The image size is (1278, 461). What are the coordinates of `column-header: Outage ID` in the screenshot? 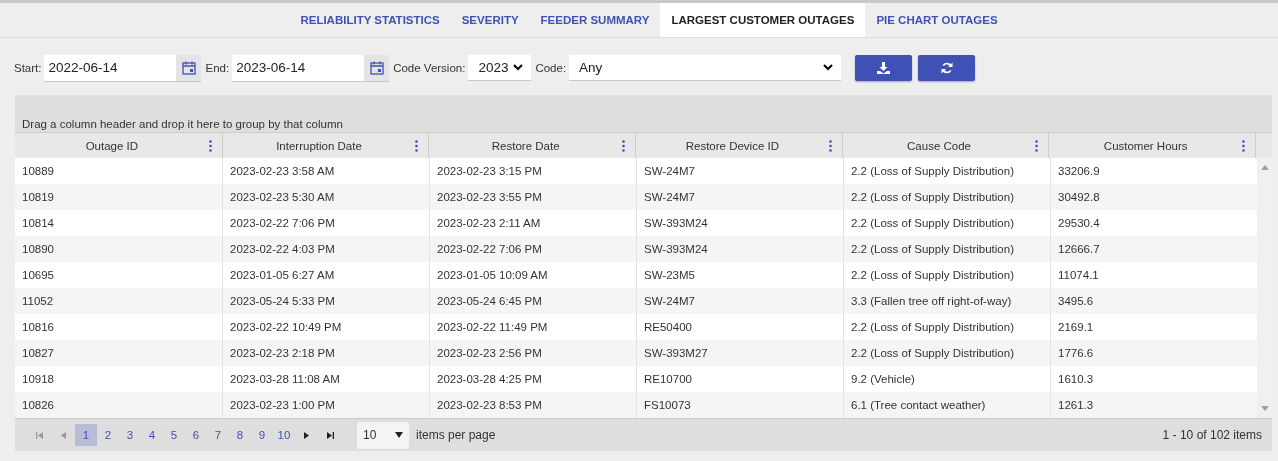 It's located at (118, 145).